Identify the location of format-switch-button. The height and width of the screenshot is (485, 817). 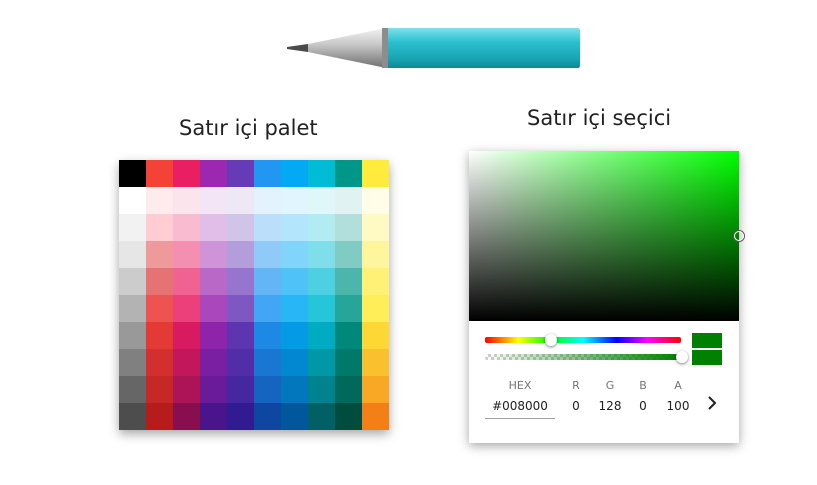
(712, 403).